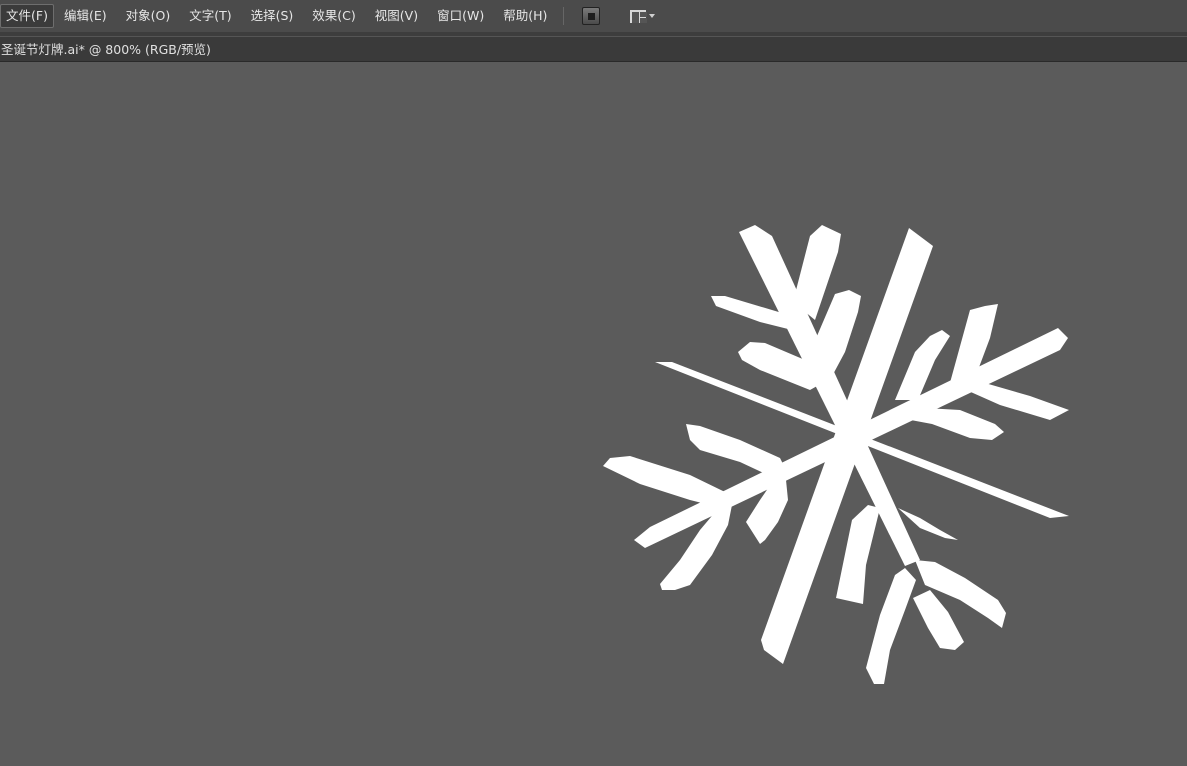  What do you see at coordinates (108, 49) in the screenshot?
I see `document-tab: 圣诞节灯牌.ai* @ 800% (RGB/预览)` at bounding box center [108, 49].